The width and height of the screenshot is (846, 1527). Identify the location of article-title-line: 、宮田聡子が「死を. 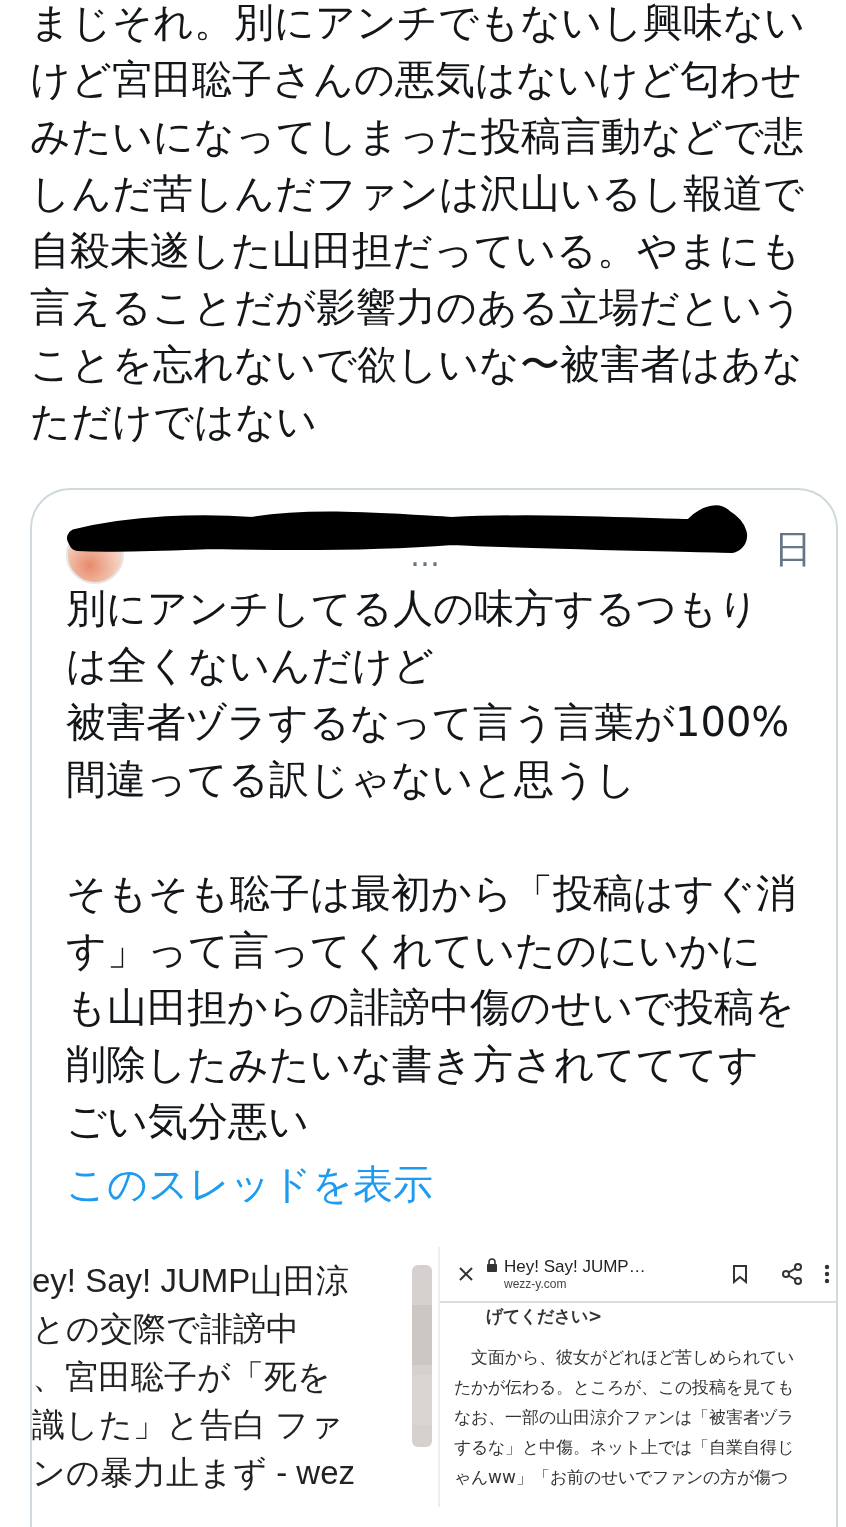
(182, 1377).